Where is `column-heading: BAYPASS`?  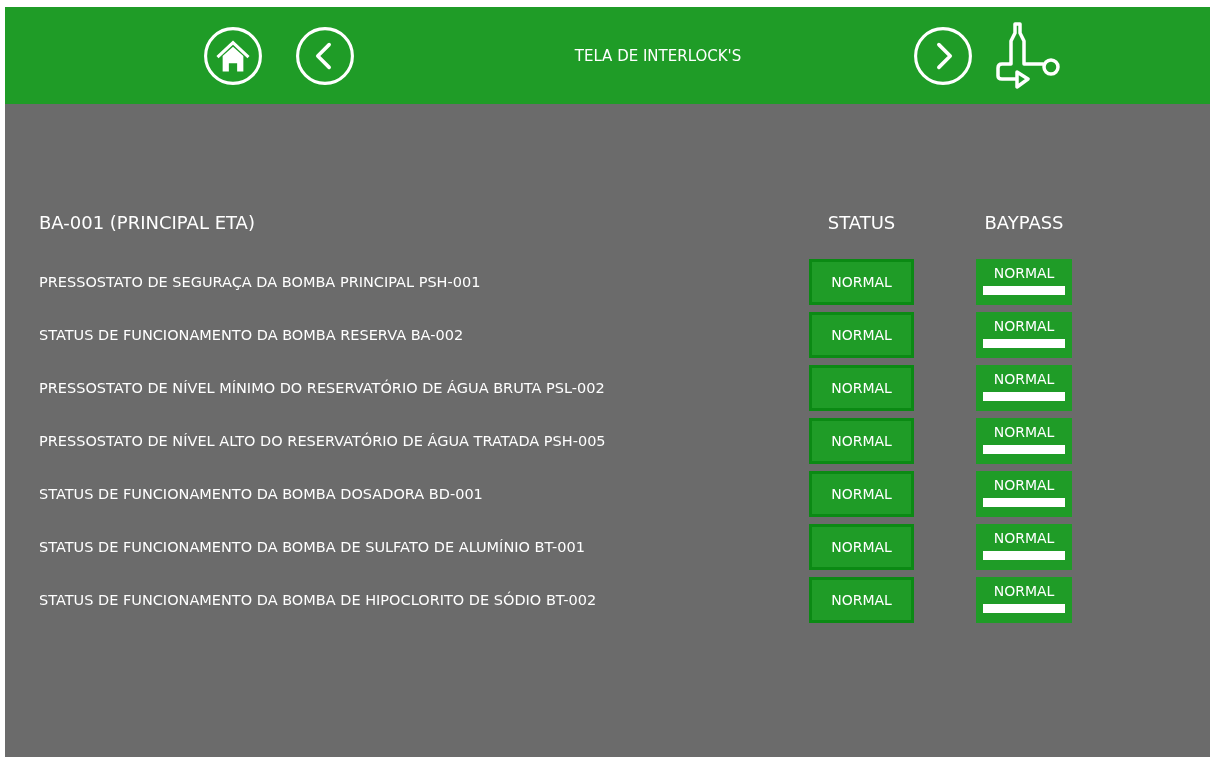
column-heading: BAYPASS is located at coordinates (1024, 222).